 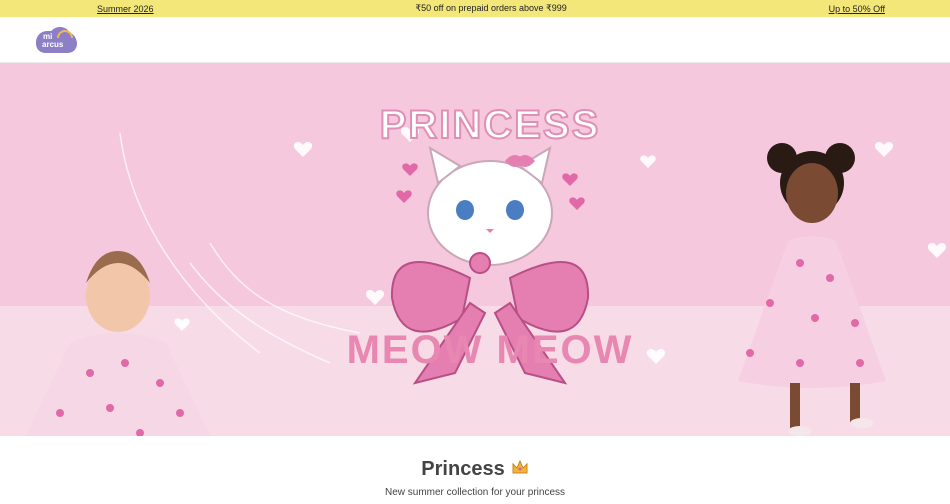 I want to click on site-header: mi arcus, so click(x=475, y=40).